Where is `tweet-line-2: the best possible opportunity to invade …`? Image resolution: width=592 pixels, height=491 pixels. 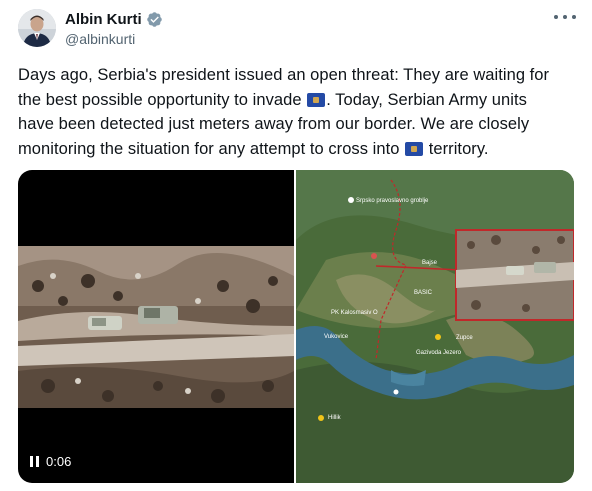 tweet-line-2: the best possible opportunity to invade … is located at coordinates (298, 100).